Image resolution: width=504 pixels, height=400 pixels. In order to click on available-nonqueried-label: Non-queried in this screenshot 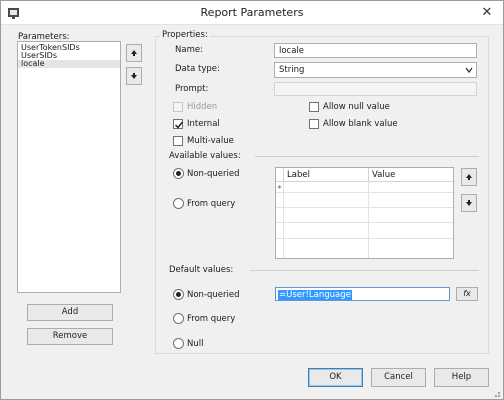, I will do `click(213, 174)`.